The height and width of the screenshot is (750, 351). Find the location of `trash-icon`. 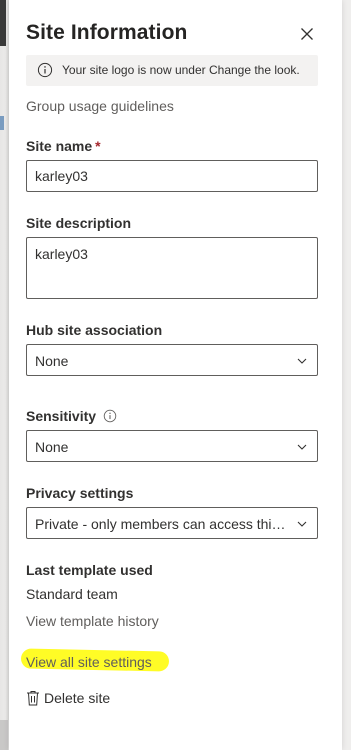

trash-icon is located at coordinates (33, 698).